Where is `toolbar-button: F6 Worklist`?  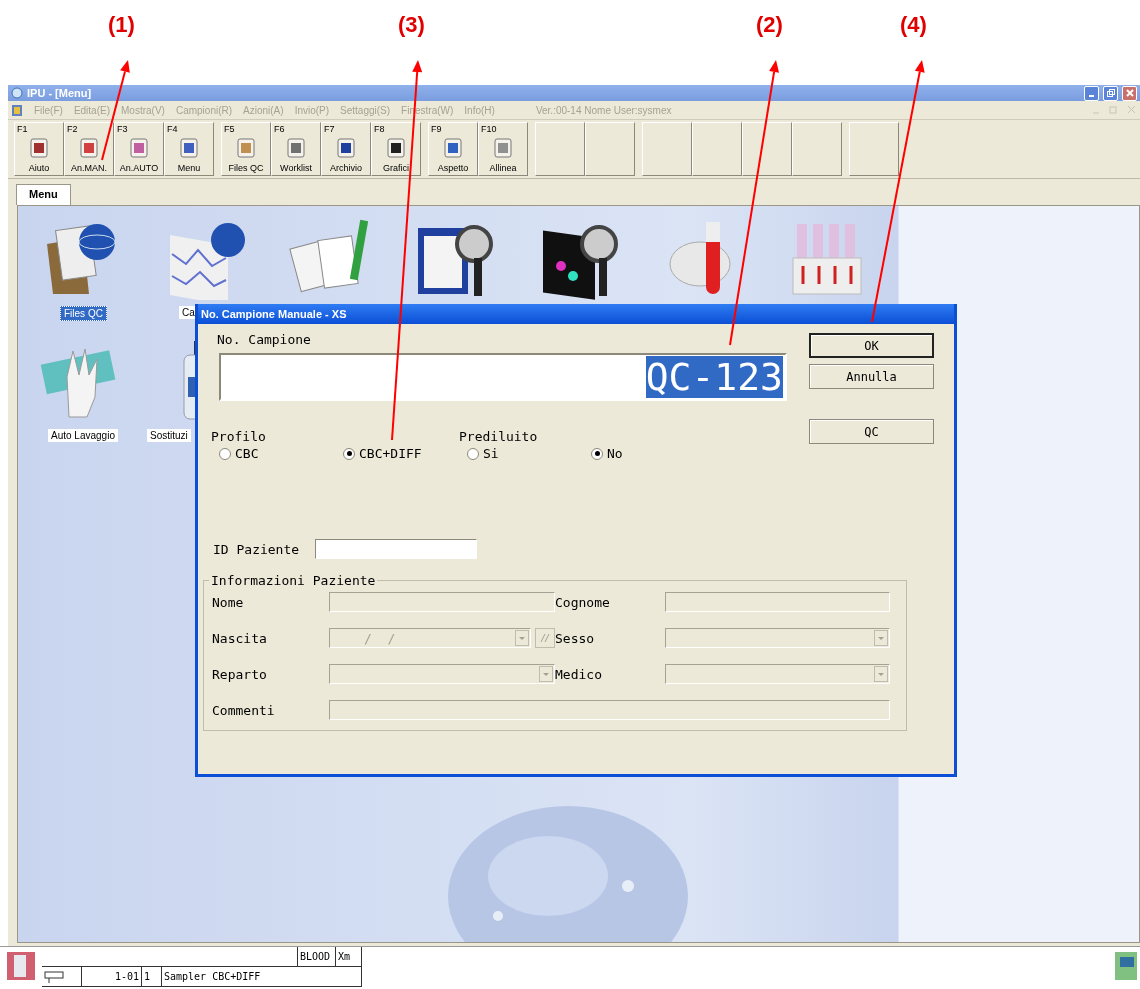 toolbar-button: F6 Worklist is located at coordinates (296, 149).